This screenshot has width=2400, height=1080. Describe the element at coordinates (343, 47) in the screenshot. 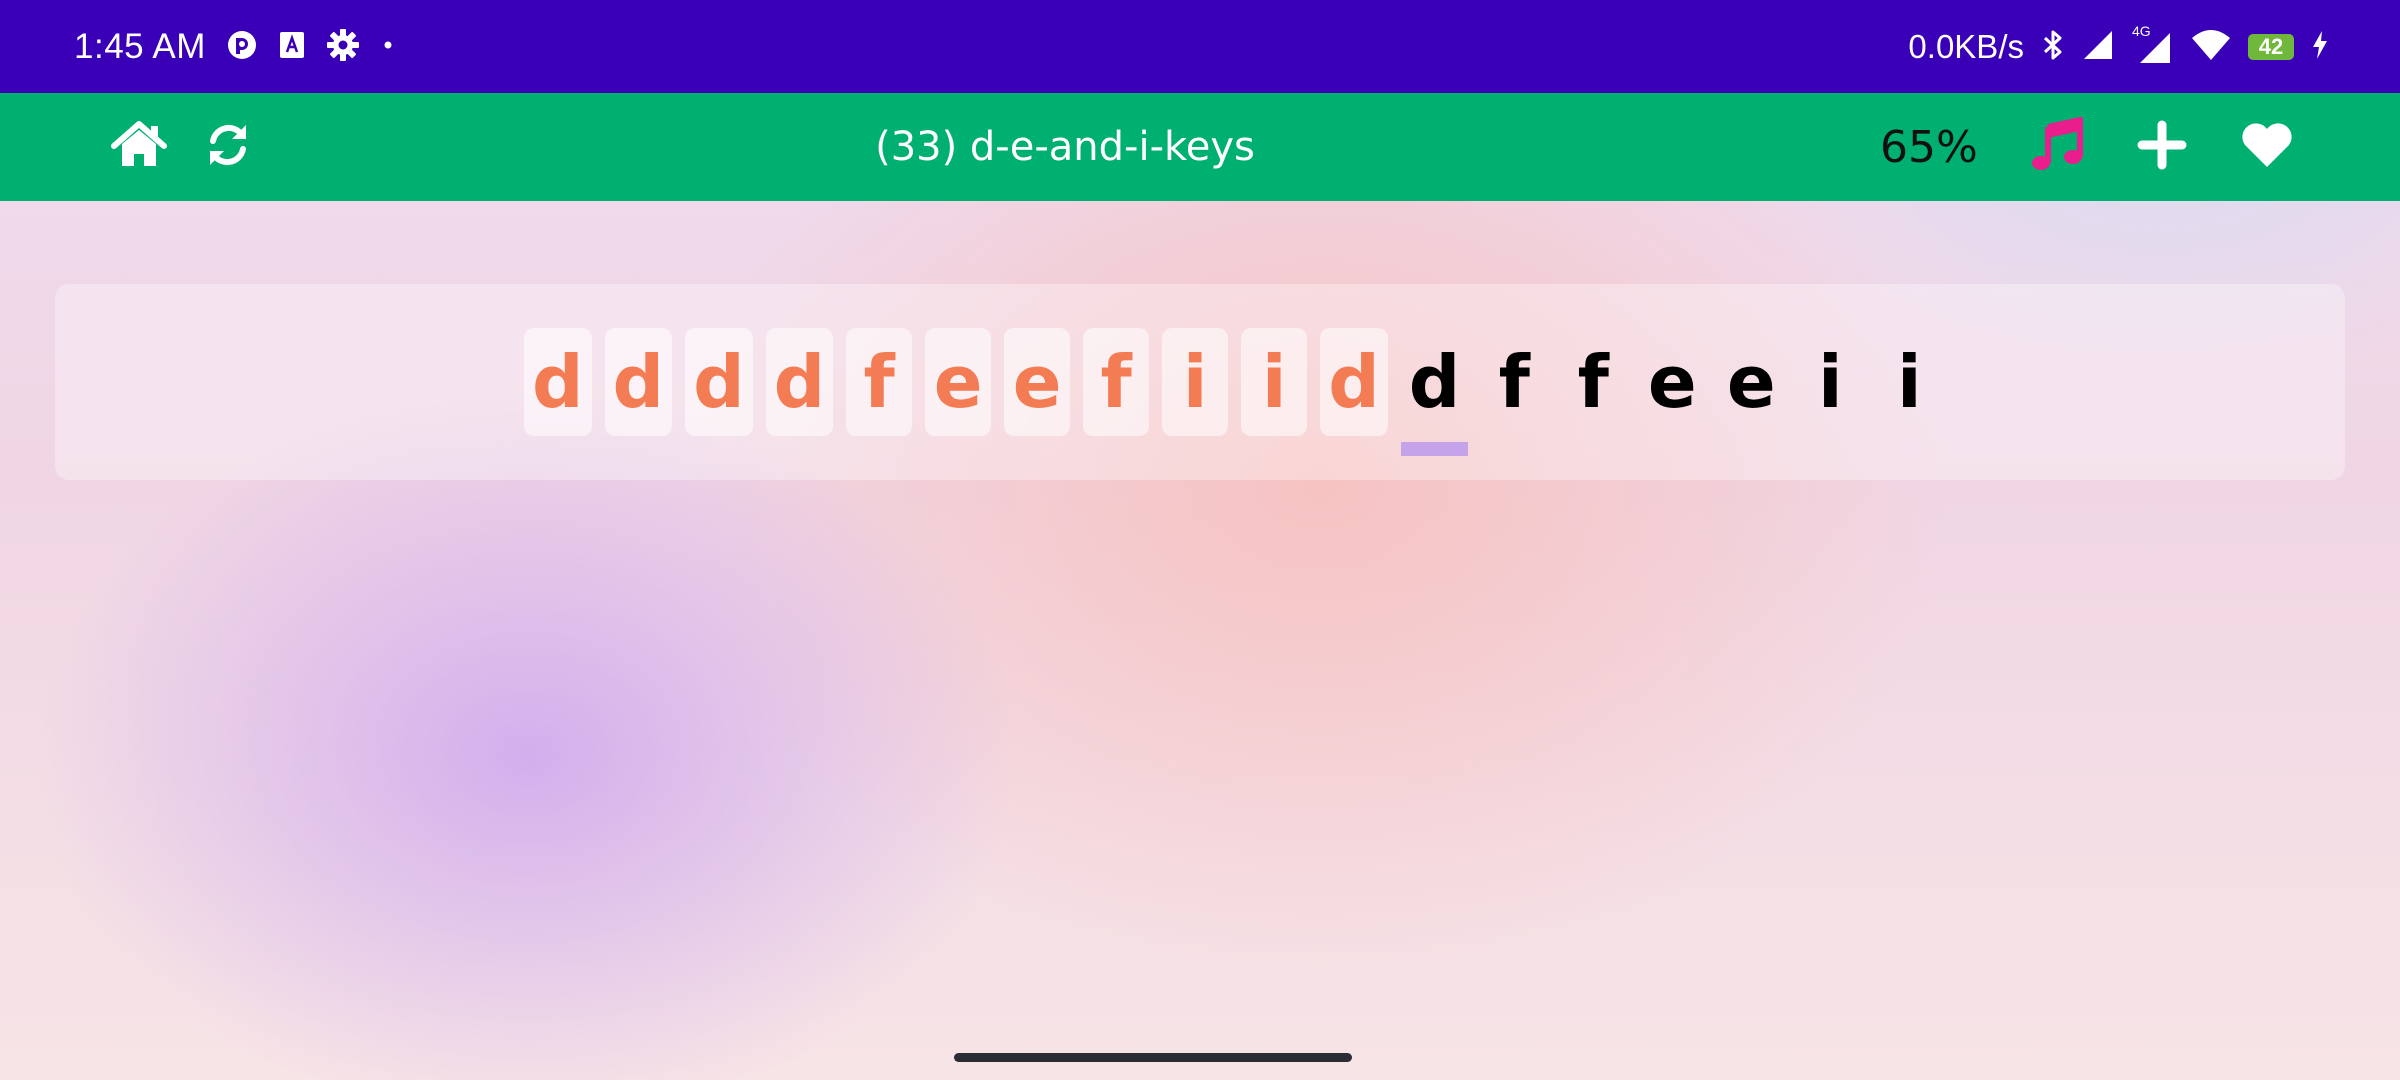

I see `settings-icon` at that location.